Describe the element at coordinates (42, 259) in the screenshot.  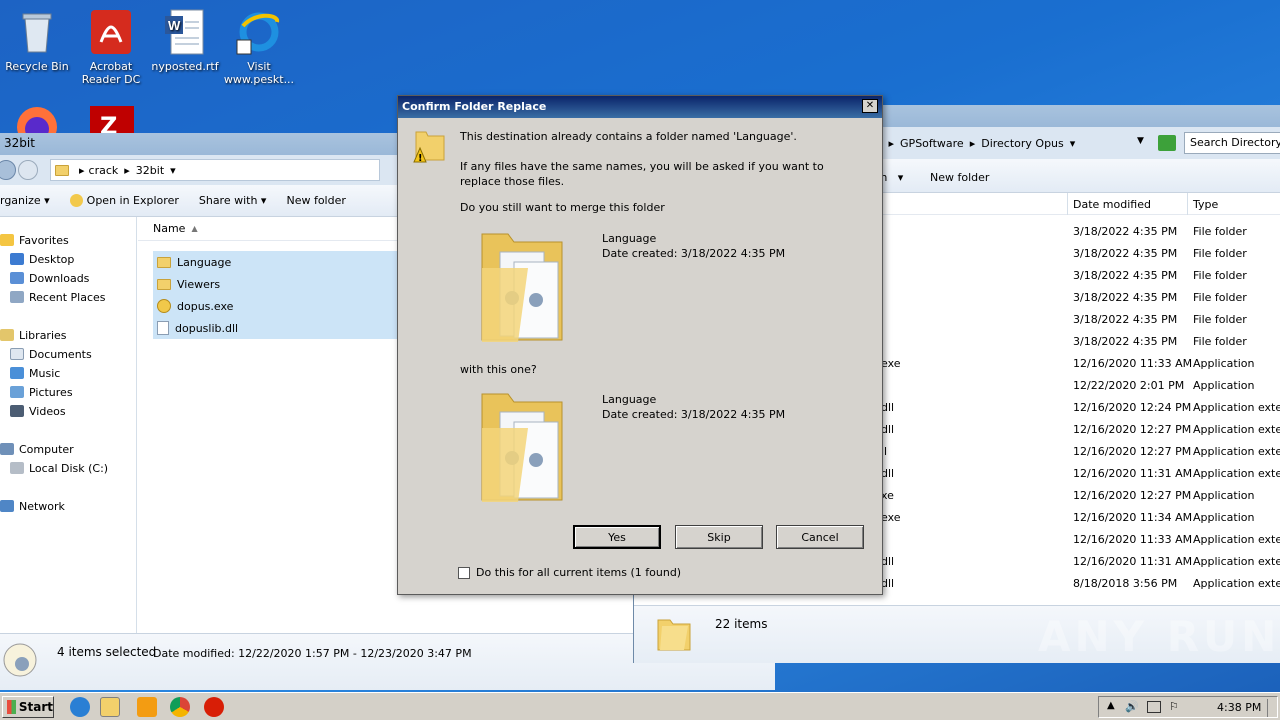
I see `nav-desktop: Desktop` at that location.